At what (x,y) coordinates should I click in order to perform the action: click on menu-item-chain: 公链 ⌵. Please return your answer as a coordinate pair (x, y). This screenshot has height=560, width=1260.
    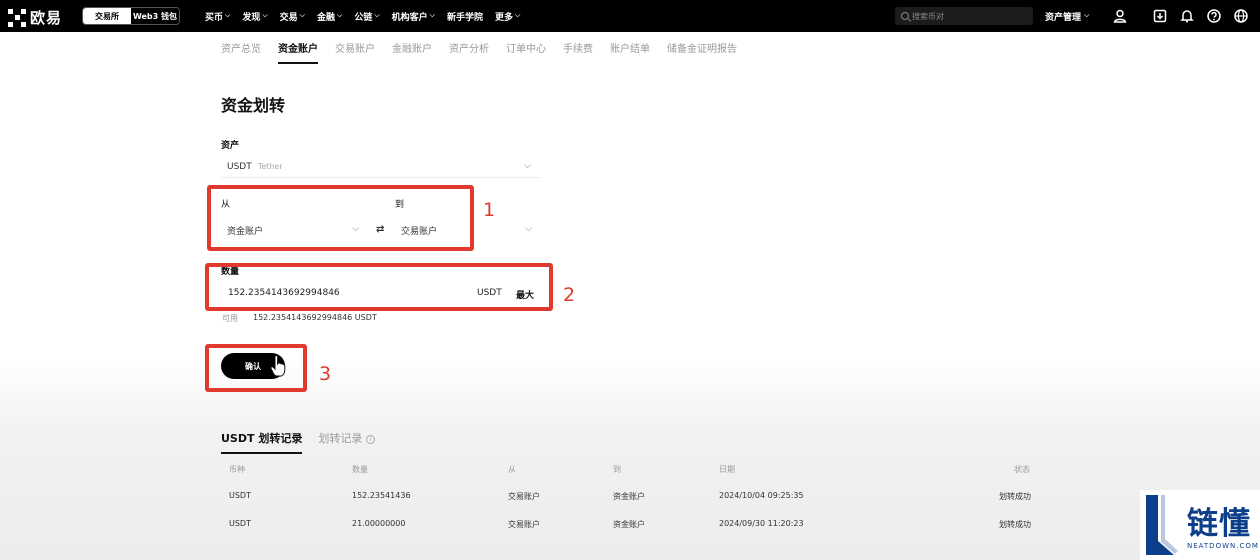
    Looking at the image, I should click on (366, 16).